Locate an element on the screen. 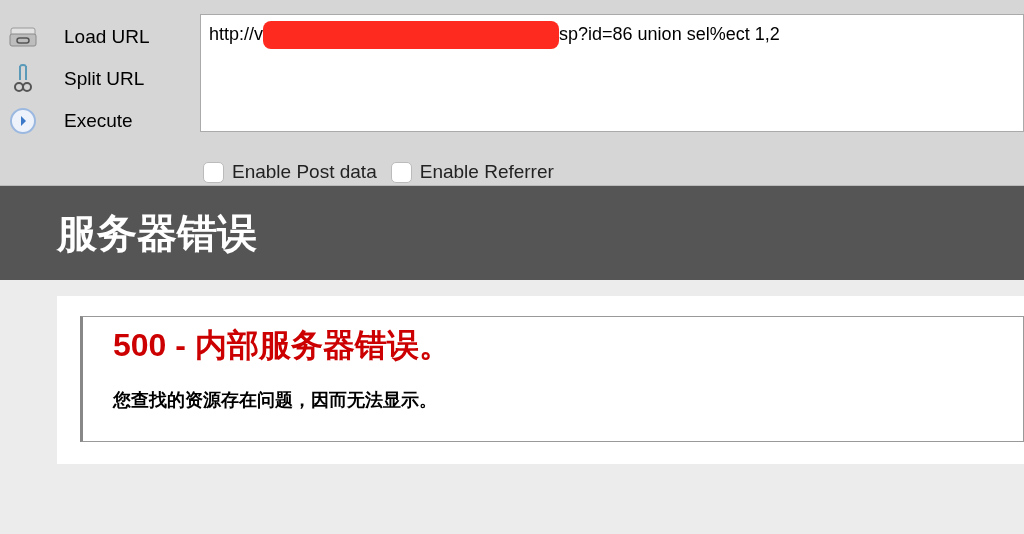 The width and height of the screenshot is (1024, 534). error-title: 500 - 内部服务器错误。 is located at coordinates (282, 345).